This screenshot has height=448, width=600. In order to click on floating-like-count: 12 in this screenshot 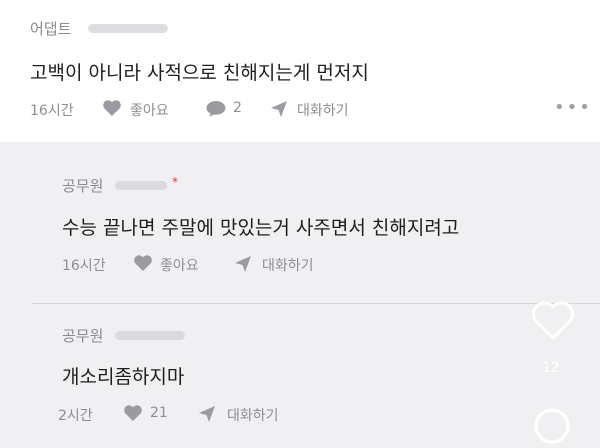, I will do `click(551, 368)`.